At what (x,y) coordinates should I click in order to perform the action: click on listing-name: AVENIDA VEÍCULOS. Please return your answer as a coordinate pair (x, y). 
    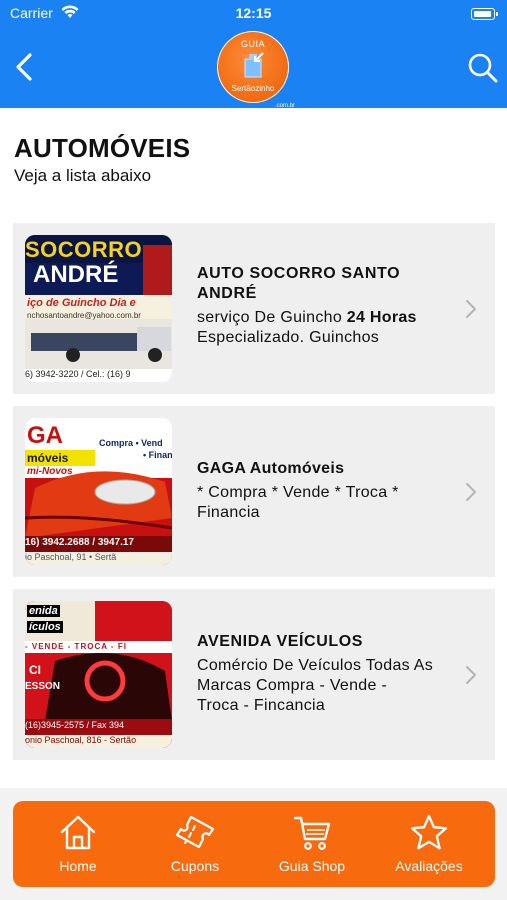
    Looking at the image, I should click on (280, 641).